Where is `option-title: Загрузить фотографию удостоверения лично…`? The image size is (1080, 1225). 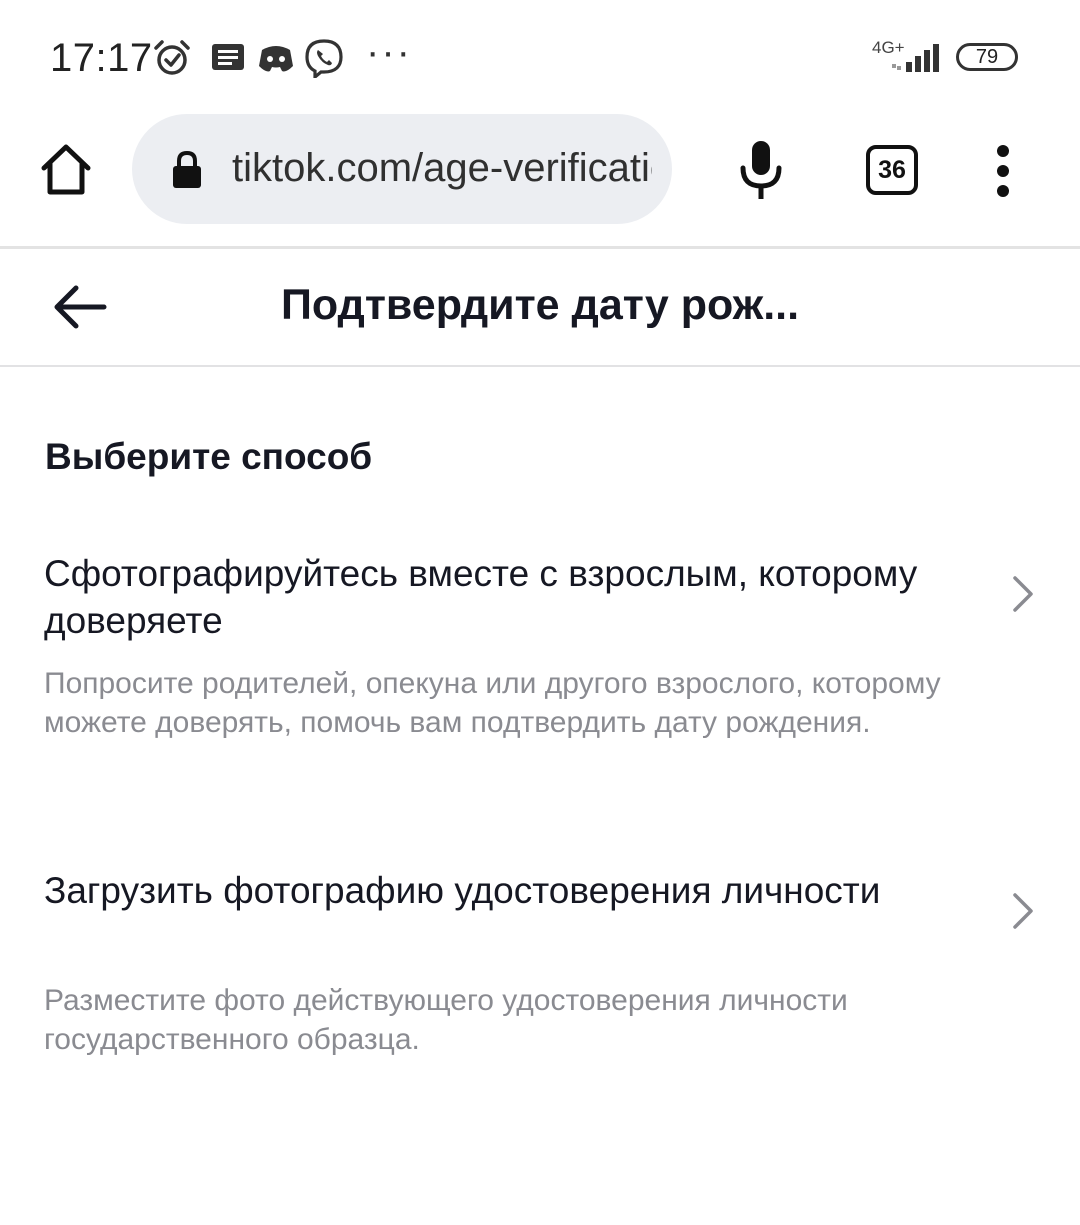 option-title: Загрузить фотографию удостоверения лично… is located at coordinates (462, 890).